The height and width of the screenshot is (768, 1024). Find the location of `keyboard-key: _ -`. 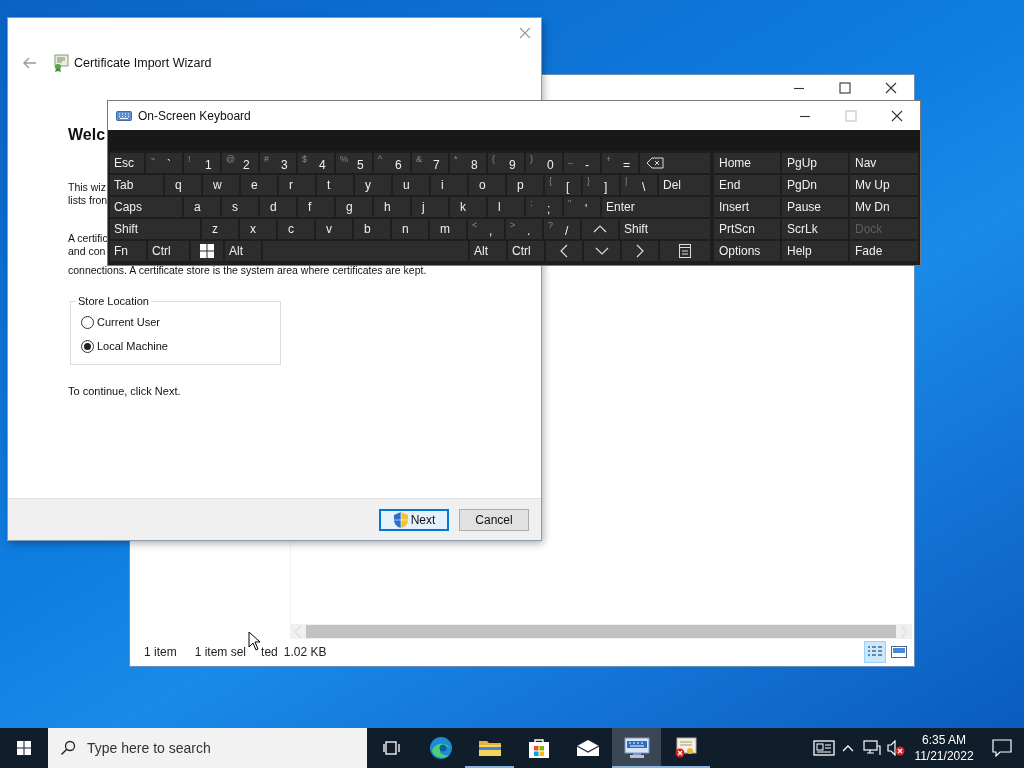

keyboard-key: _ - is located at coordinates (582, 163).